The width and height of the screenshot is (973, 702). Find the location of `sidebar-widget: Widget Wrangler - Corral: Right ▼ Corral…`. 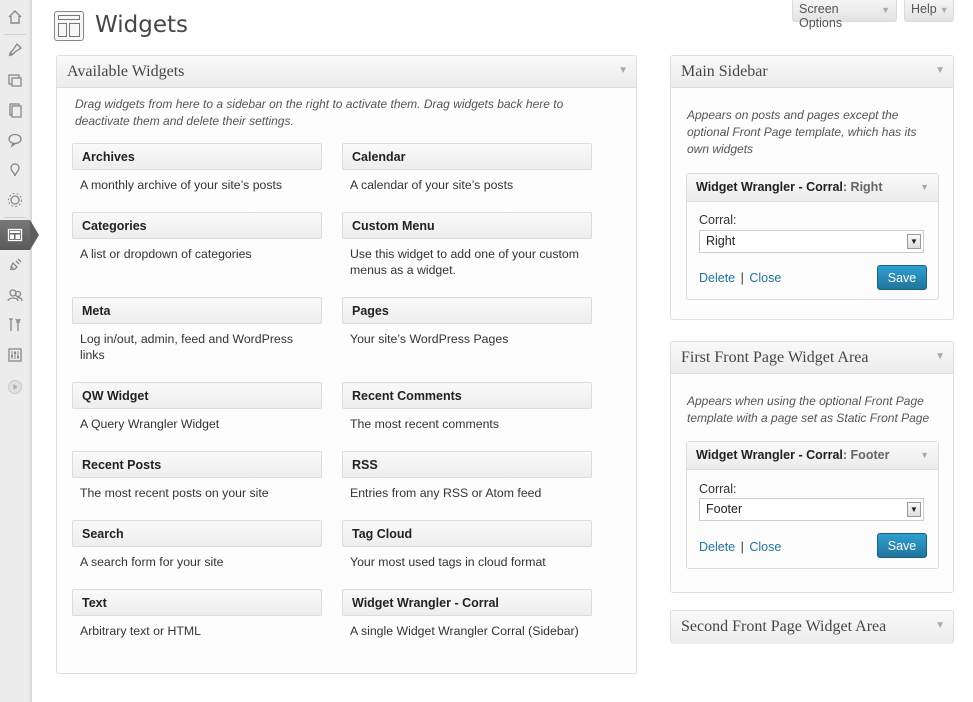

sidebar-widget: Widget Wrangler - Corral: Right ▼ Corral… is located at coordinates (812, 236).